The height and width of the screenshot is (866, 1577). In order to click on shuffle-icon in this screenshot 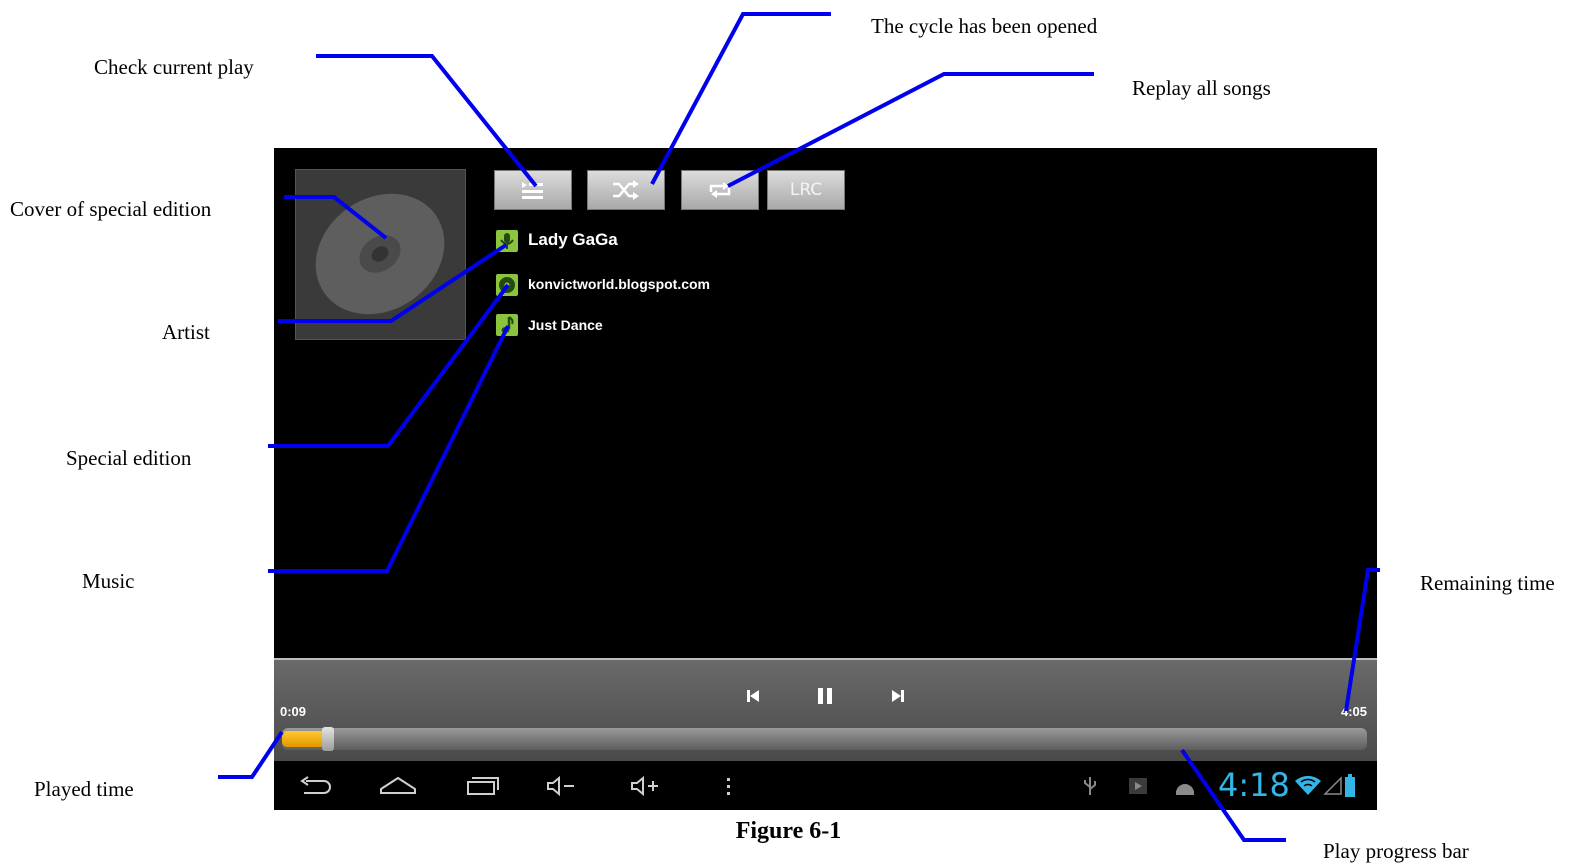, I will do `click(626, 190)`.